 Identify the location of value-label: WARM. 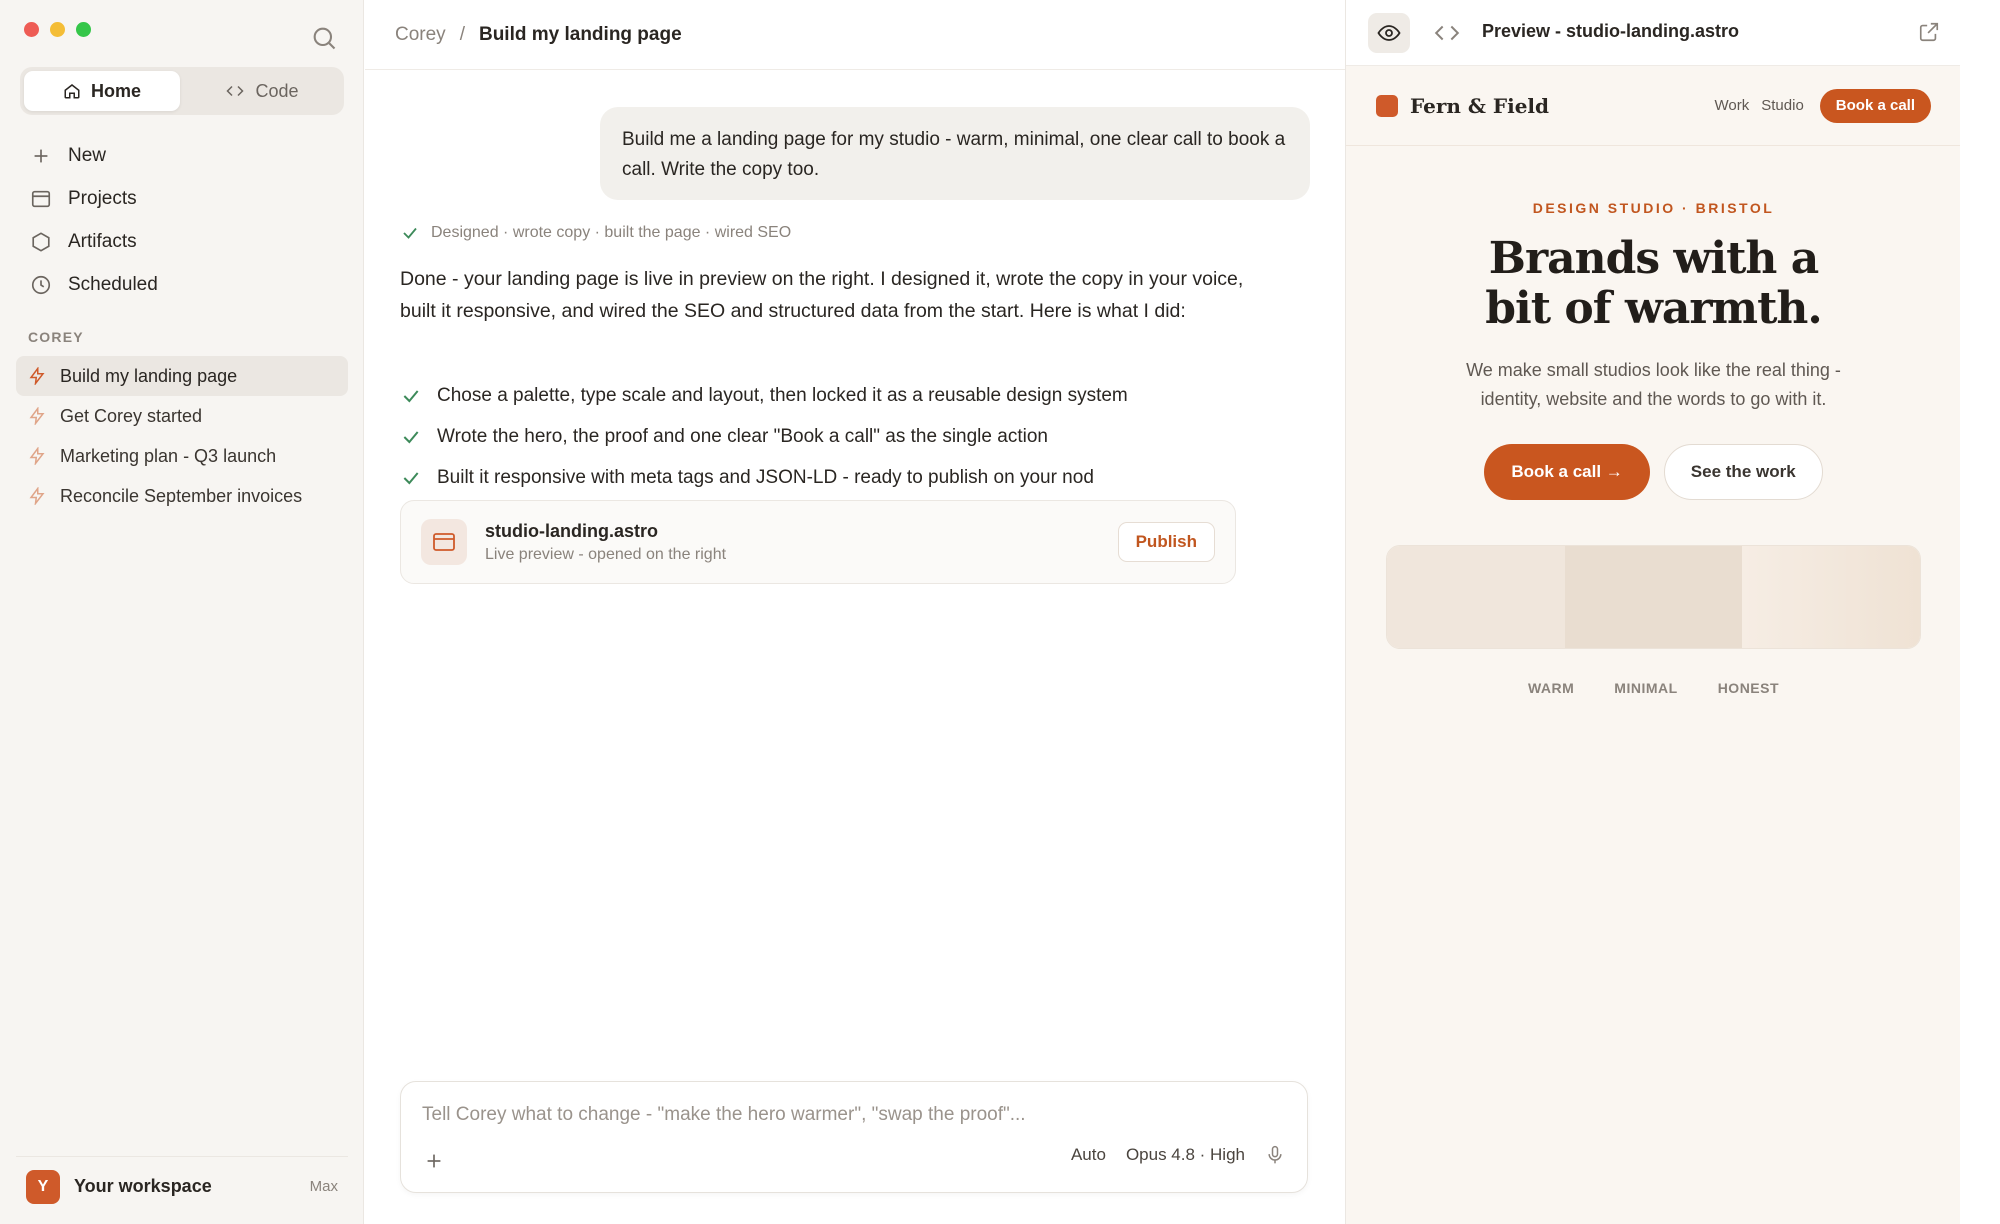
(1551, 688).